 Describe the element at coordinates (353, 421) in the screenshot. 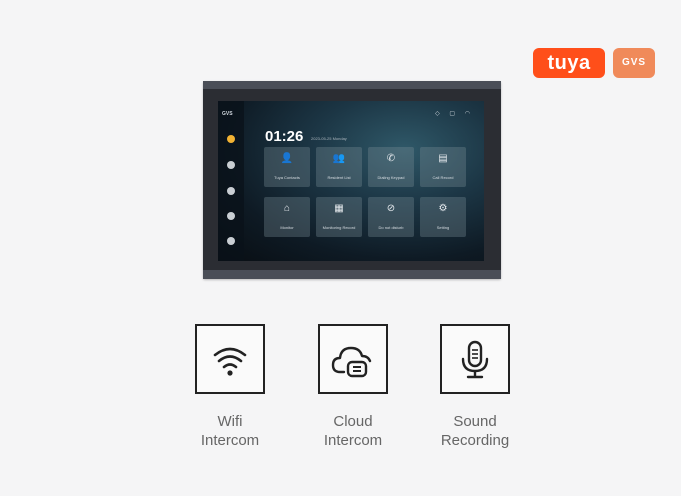

I see `feature-label-line1: Cloud` at that location.